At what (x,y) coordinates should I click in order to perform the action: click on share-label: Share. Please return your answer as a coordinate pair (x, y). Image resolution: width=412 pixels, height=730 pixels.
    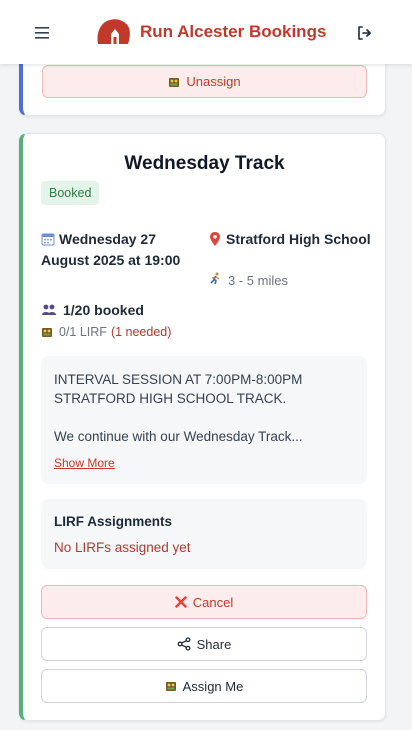
    Looking at the image, I should click on (214, 644).